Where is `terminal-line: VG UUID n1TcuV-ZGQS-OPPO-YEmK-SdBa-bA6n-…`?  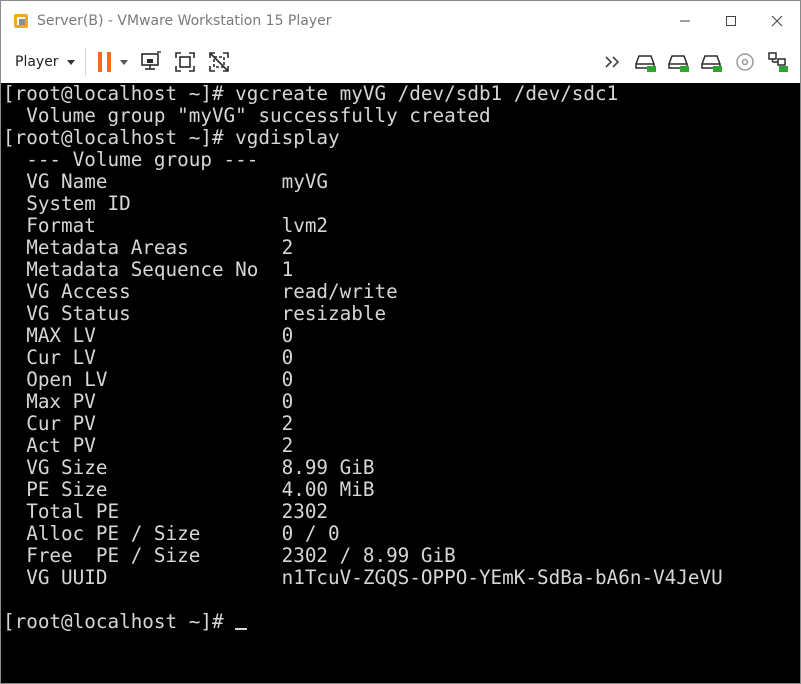
terminal-line: VG UUID n1TcuV-ZGQS-OPPO-YEmK-SdBa-bA6n-… is located at coordinates (363, 577).